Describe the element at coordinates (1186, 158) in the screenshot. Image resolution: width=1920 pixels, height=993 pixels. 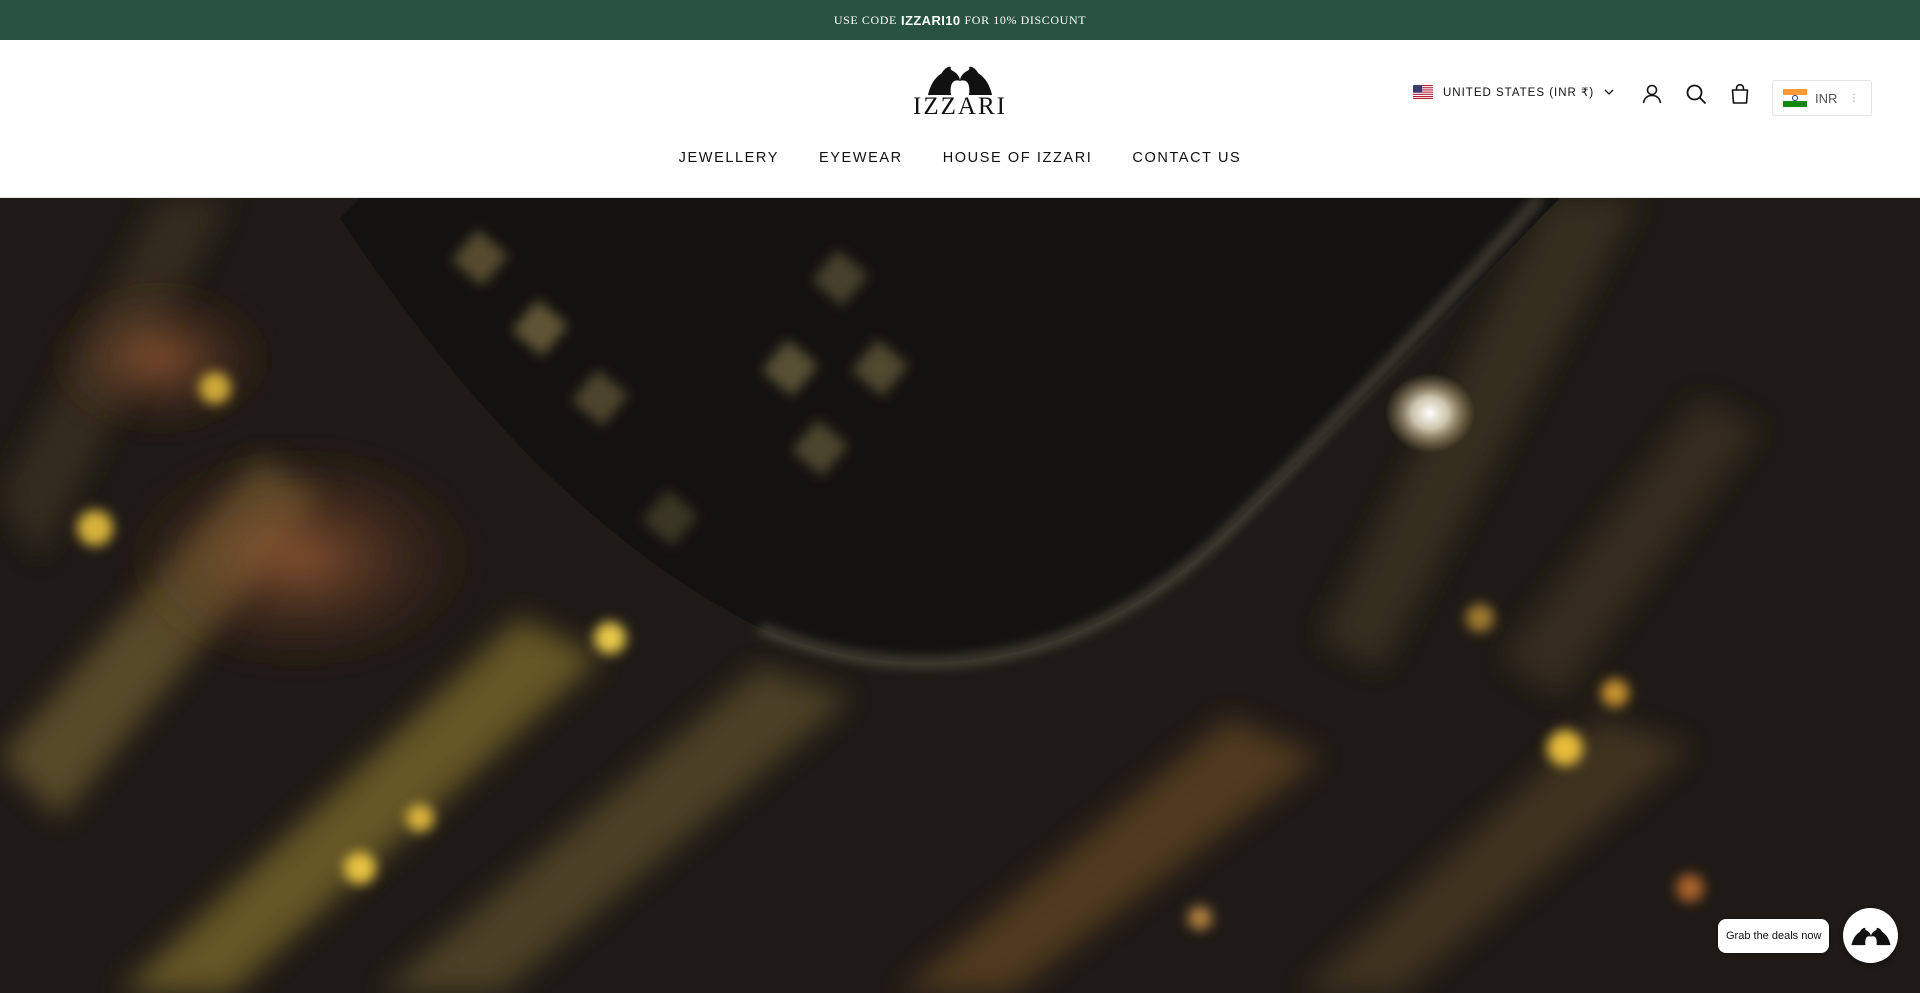
I see `nav-item-contact-us: CONTACT US` at that location.